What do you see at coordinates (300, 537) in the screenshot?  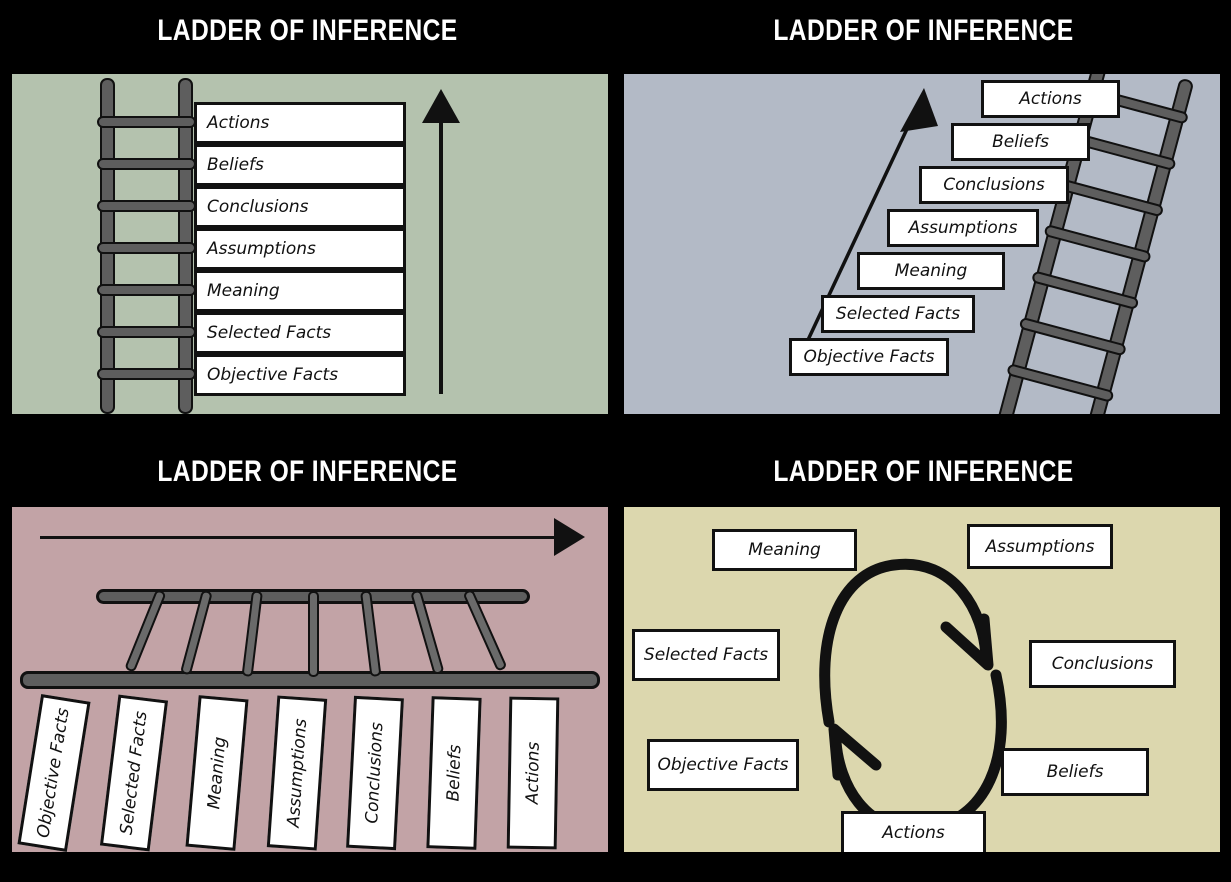 I see `right-arrow-shaft` at bounding box center [300, 537].